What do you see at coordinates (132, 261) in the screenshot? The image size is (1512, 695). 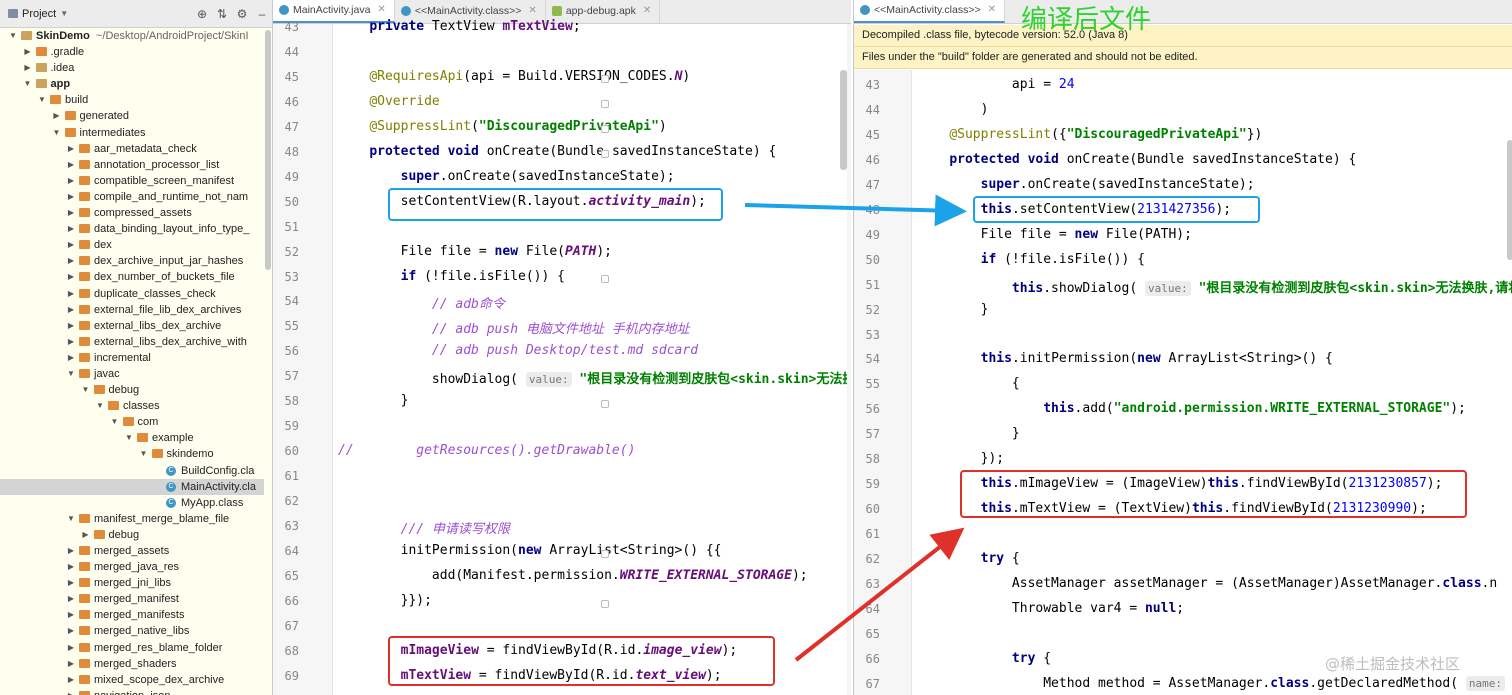 I see `tree-item: ▶ dex_archive_input_jar_hashes` at bounding box center [132, 261].